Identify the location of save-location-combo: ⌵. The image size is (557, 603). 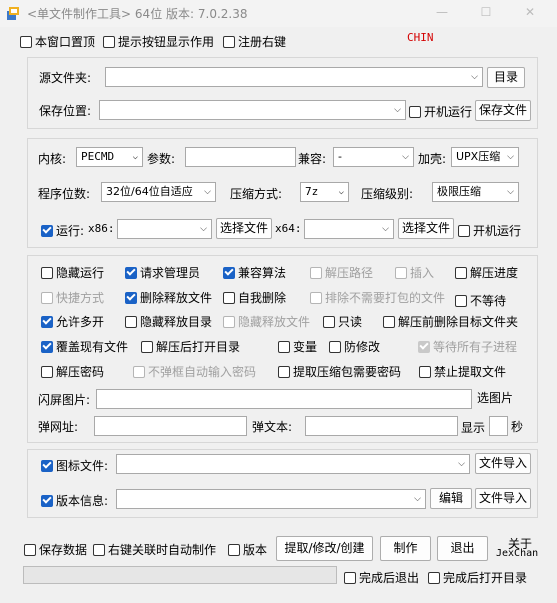
(252, 110).